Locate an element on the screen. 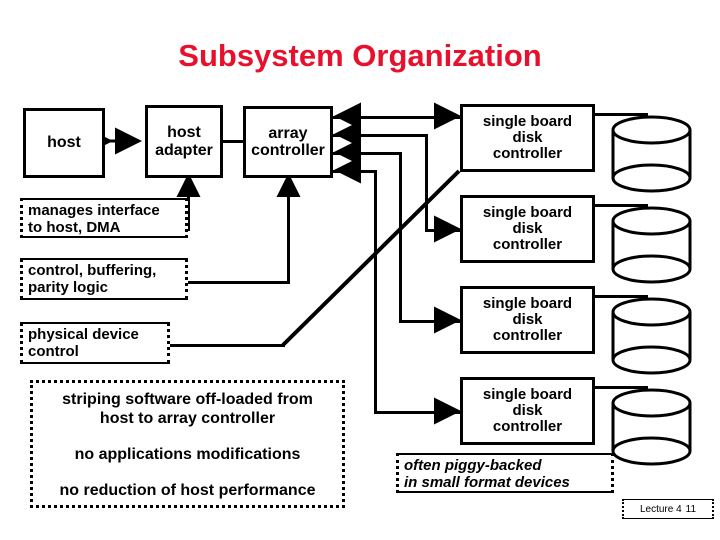  annotation-2-line-2: parity logic is located at coordinates (68, 288).